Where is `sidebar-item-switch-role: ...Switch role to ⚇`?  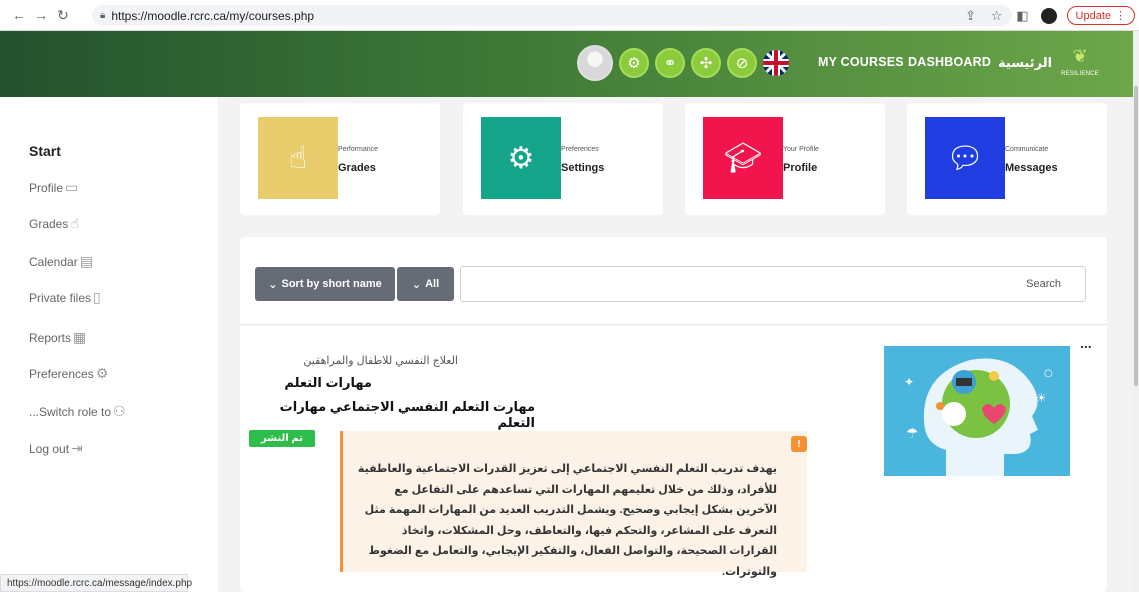
sidebar-item-switch-role: ...Switch role to ⚇ is located at coordinates (77, 411).